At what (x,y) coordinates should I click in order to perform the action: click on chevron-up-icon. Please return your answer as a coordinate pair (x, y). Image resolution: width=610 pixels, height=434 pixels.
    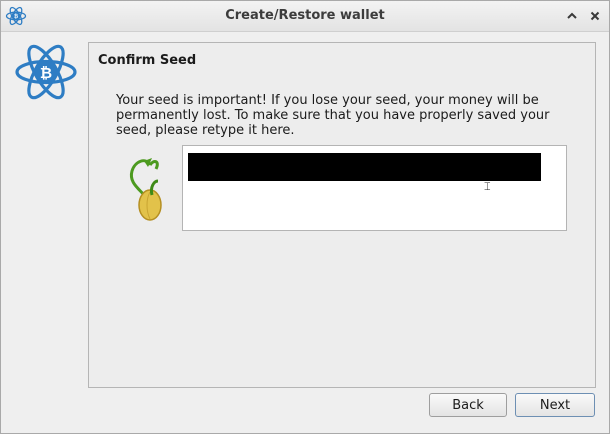
    Looking at the image, I should click on (572, 15).